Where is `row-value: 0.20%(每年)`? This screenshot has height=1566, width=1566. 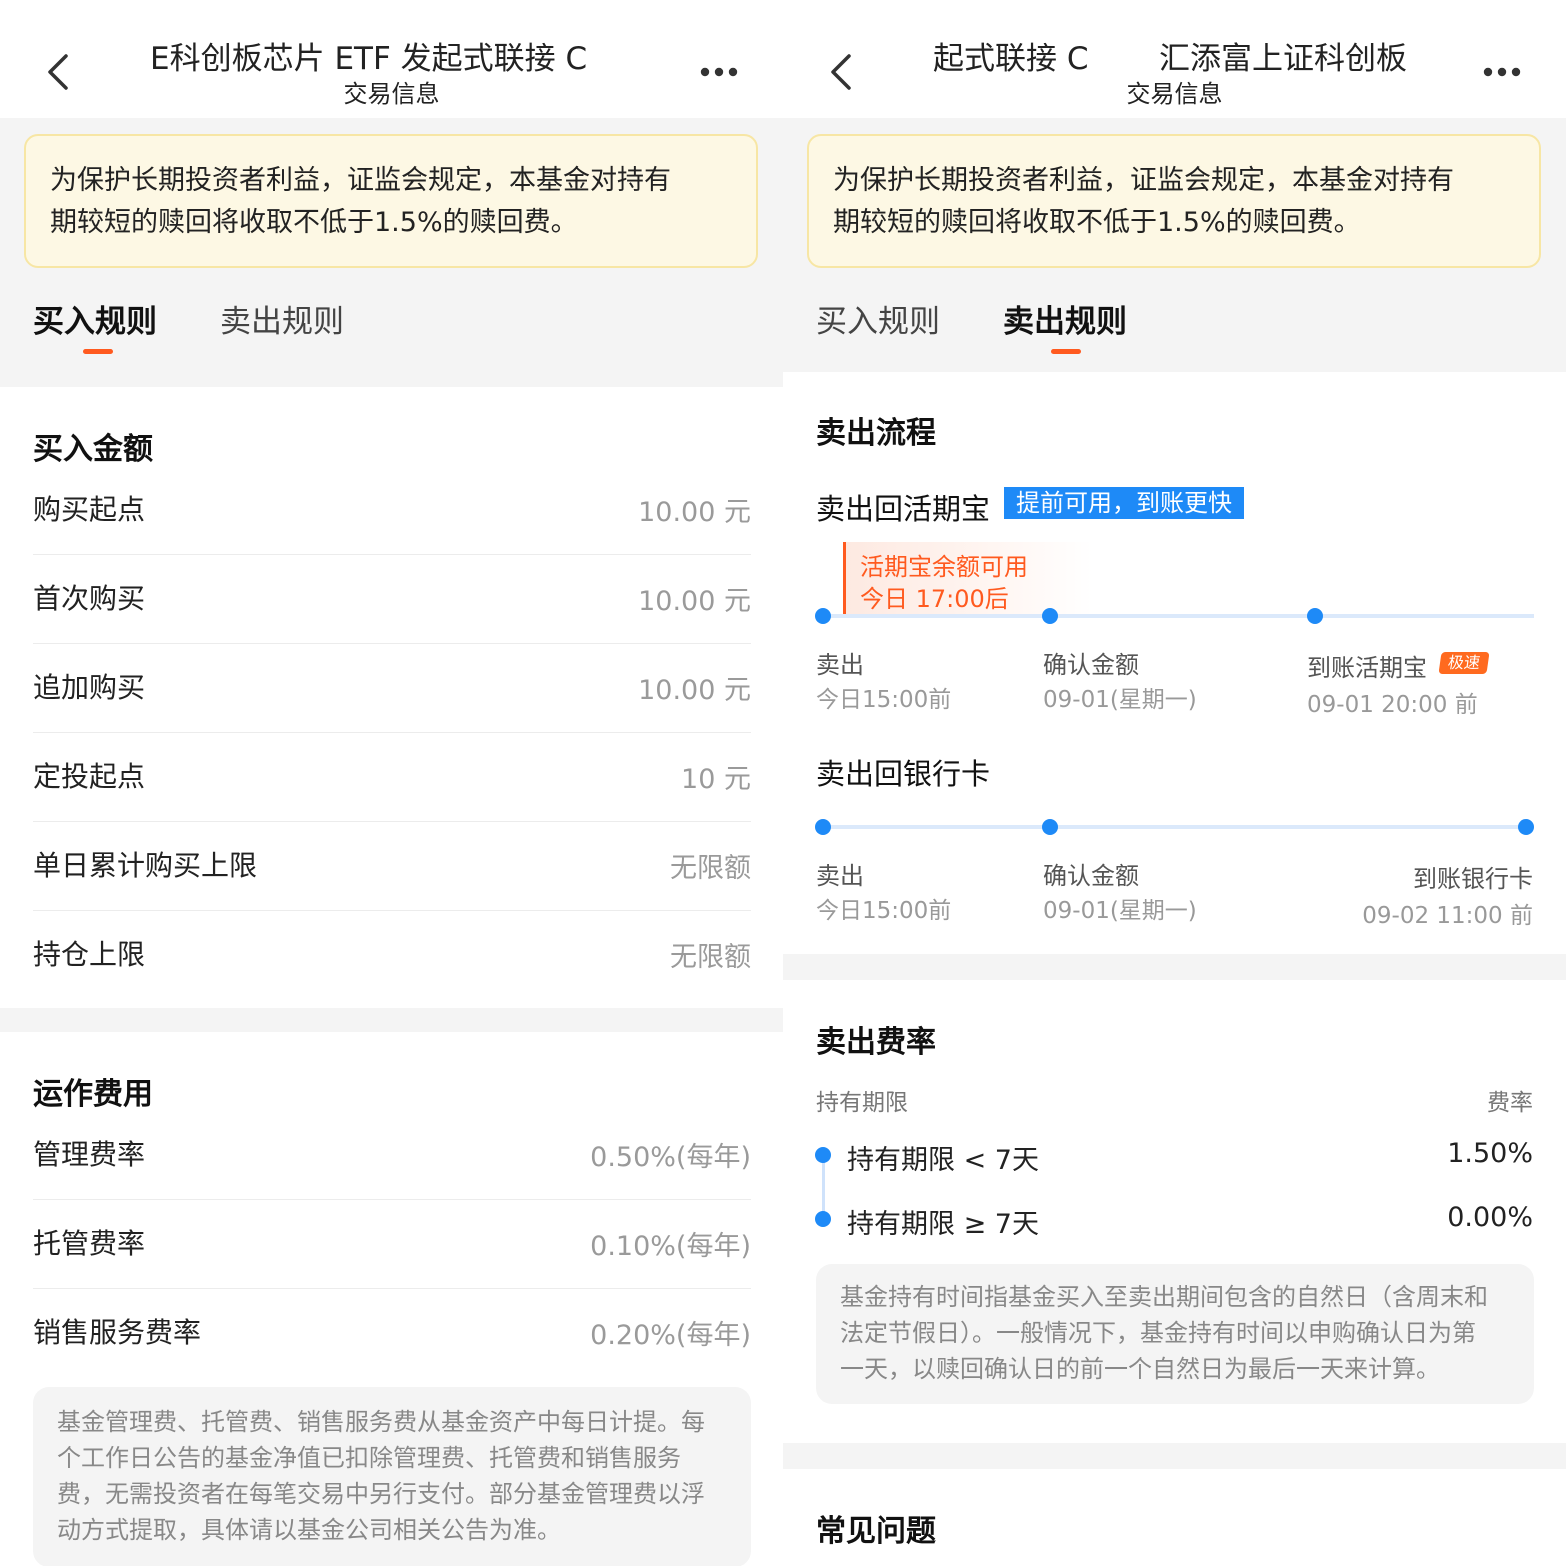
row-value: 0.20%(每年) is located at coordinates (670, 1335).